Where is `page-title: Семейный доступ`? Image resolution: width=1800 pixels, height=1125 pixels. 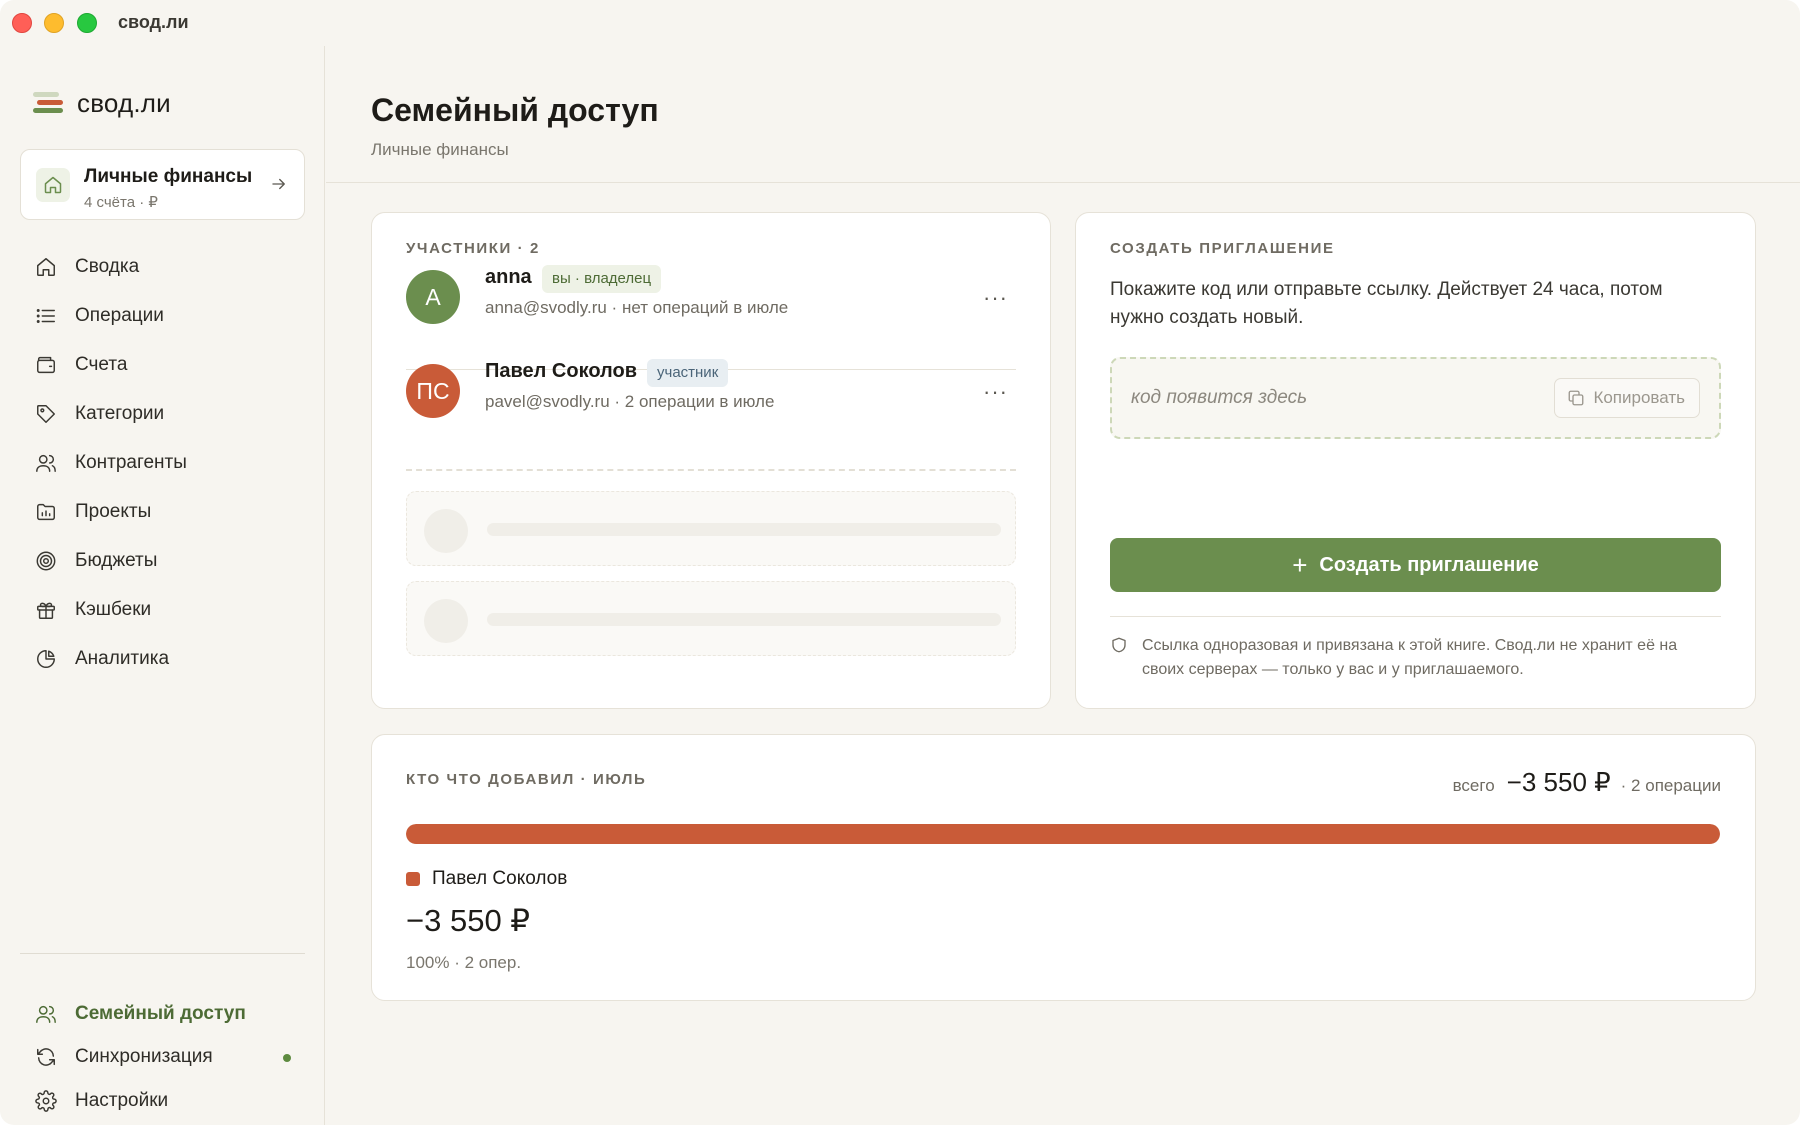
page-title: Семейный доступ is located at coordinates (515, 110).